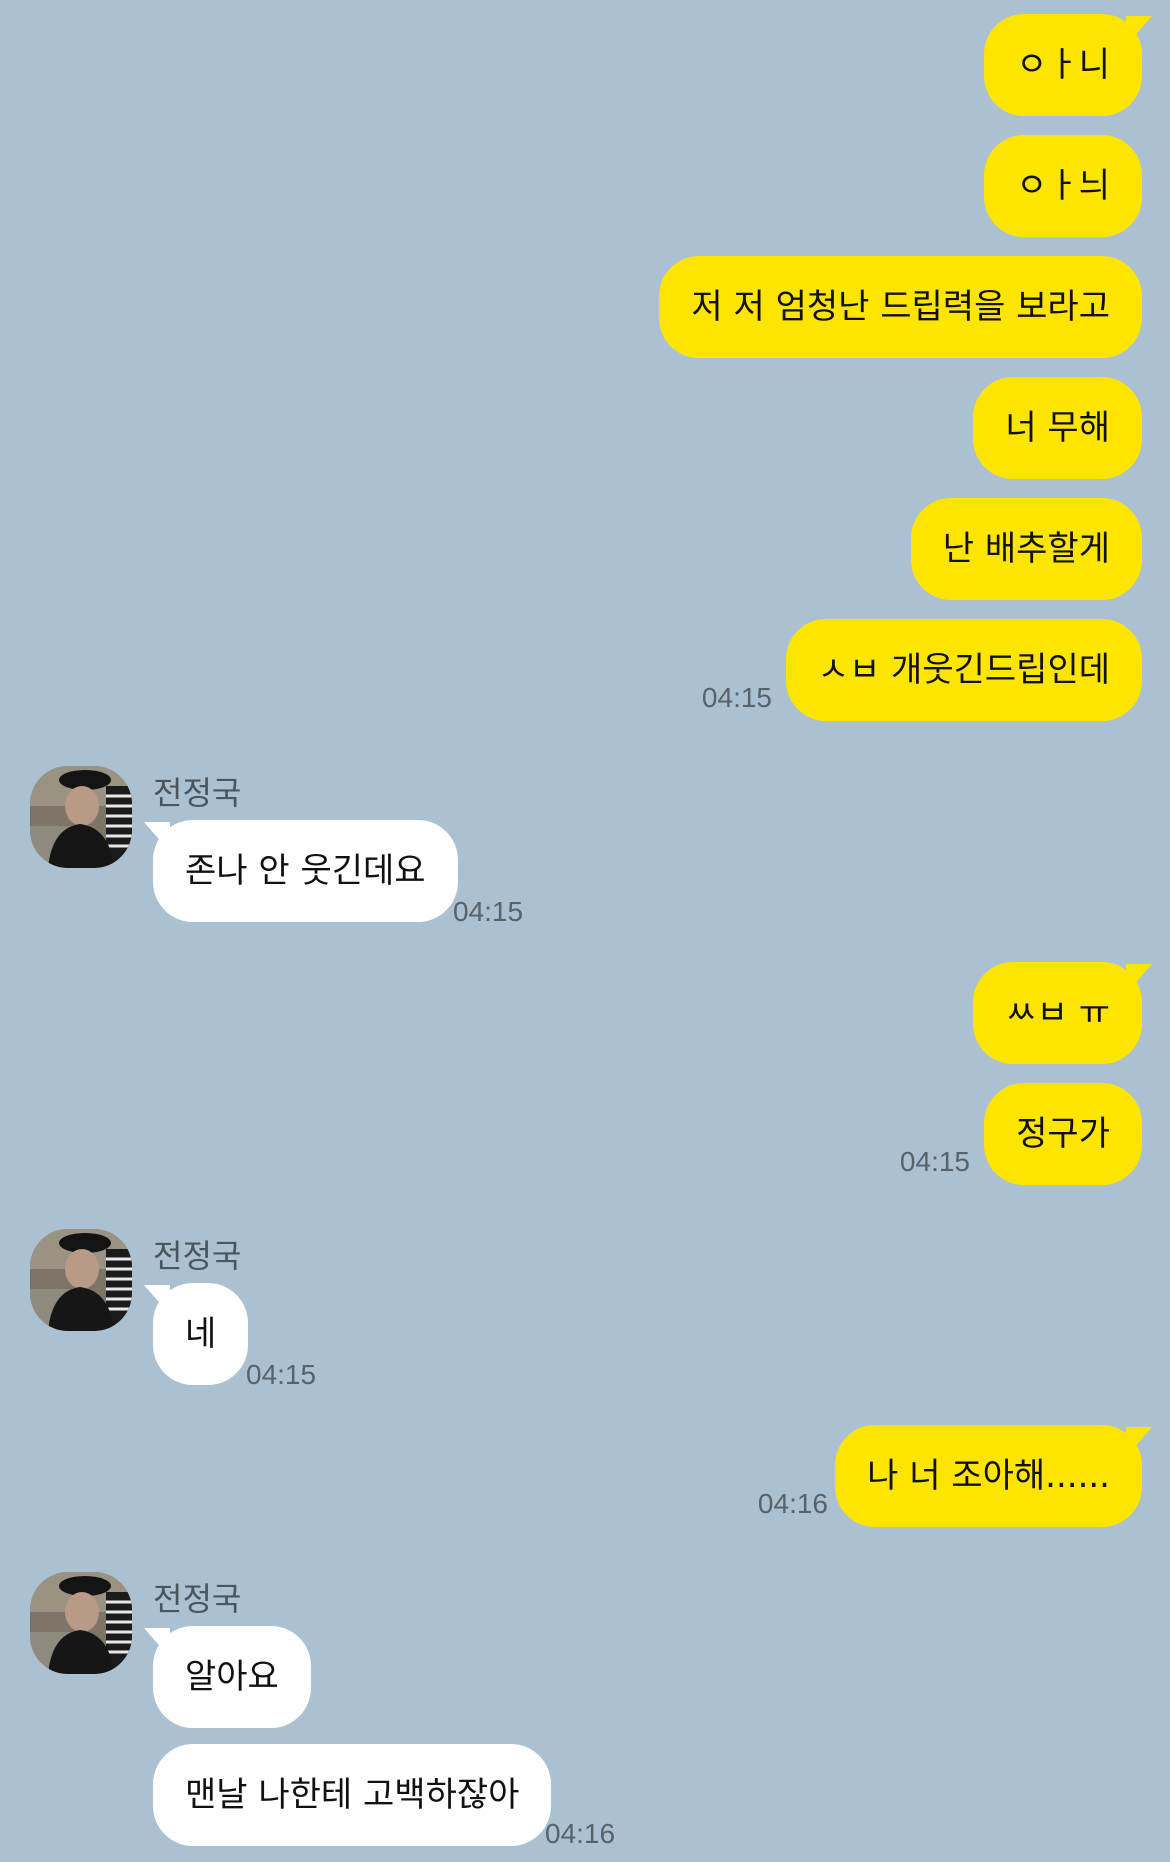 This screenshot has width=1170, height=1862. Describe the element at coordinates (201, 1334) in the screenshot. I see `their-message: 네` at that location.